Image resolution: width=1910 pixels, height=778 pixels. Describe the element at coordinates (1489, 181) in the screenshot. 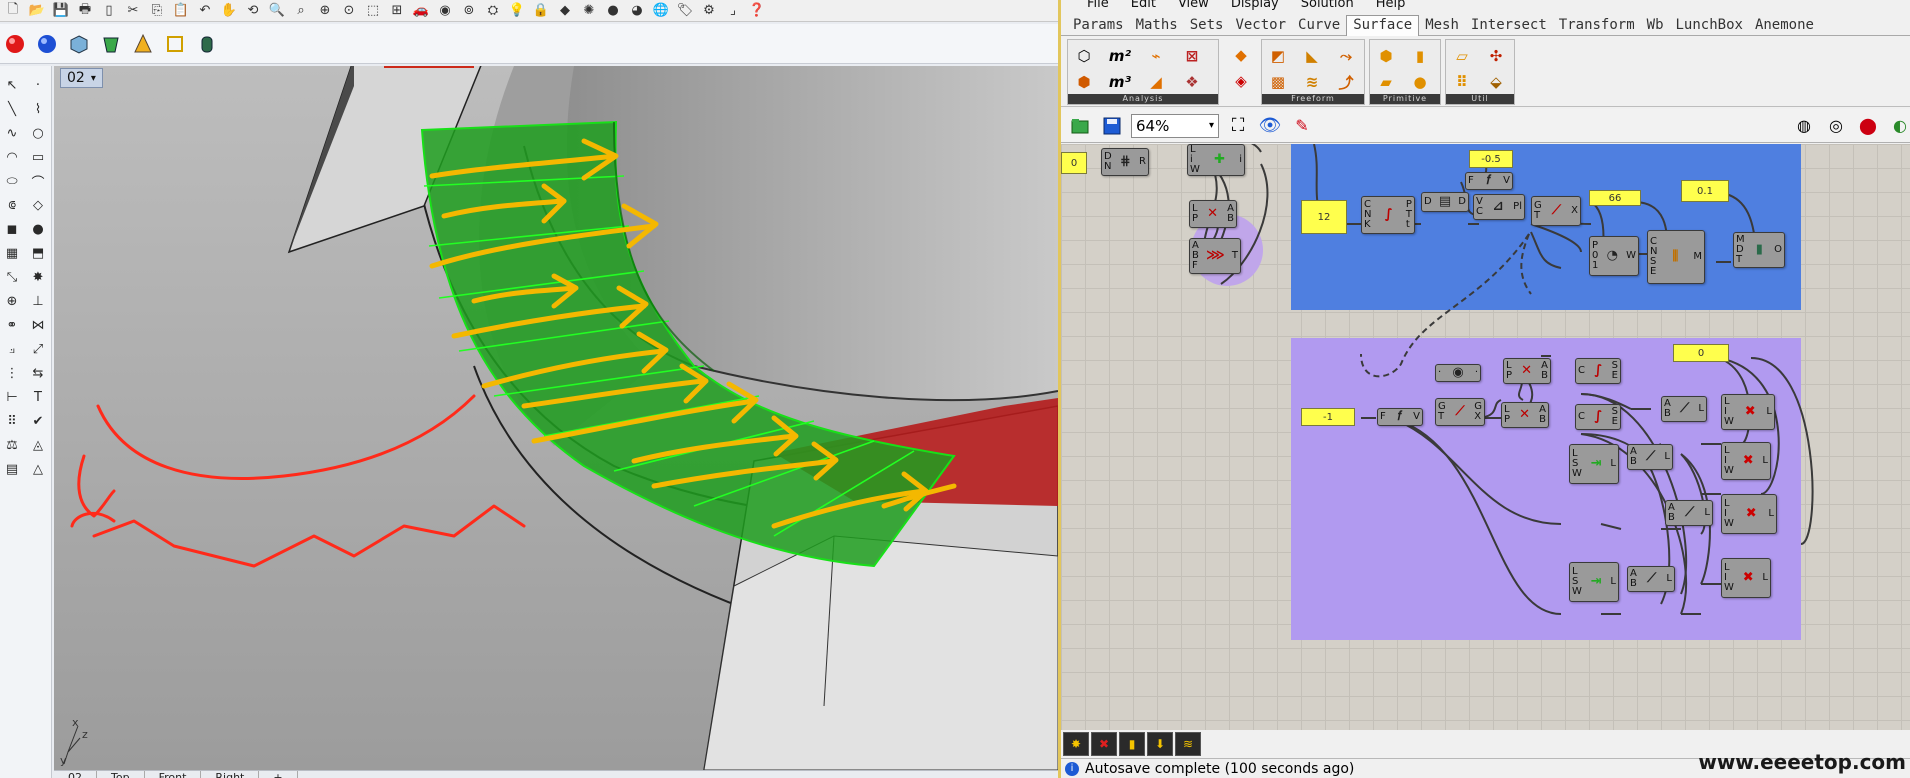

I see `comp-f-of-x: F𝑓V` at that location.